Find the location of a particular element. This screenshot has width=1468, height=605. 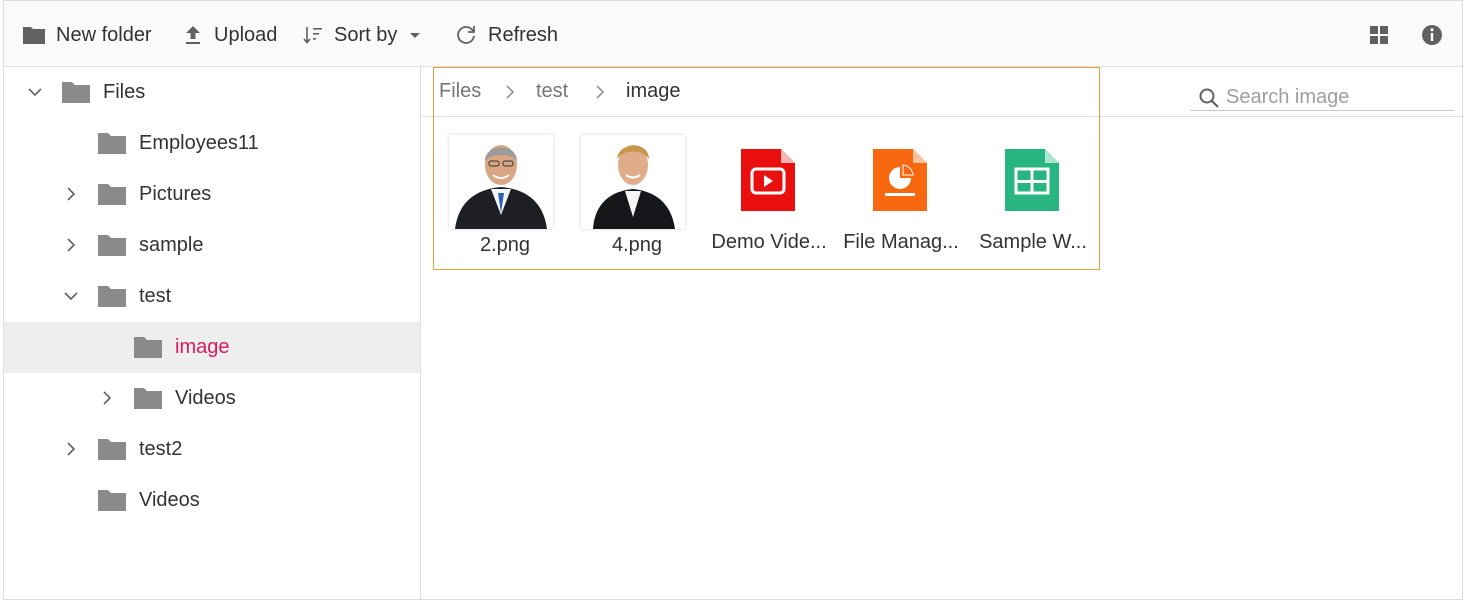

breadcrumb-image: image is located at coordinates (653, 91).